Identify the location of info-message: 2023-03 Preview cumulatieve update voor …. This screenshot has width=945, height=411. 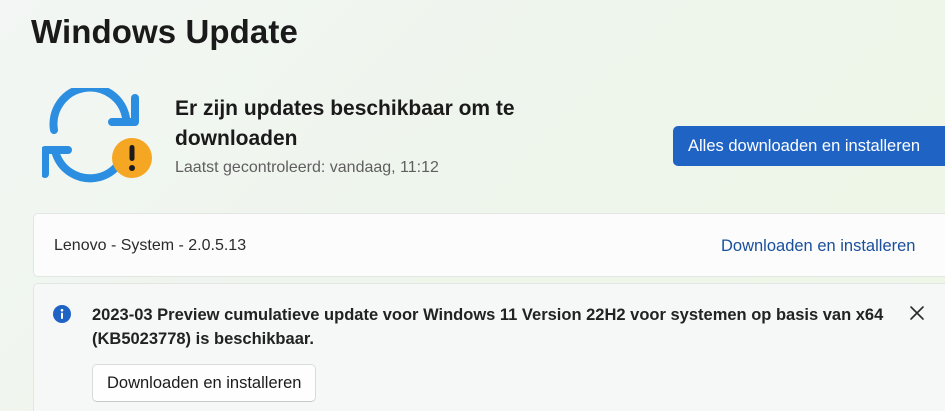
(488, 327).